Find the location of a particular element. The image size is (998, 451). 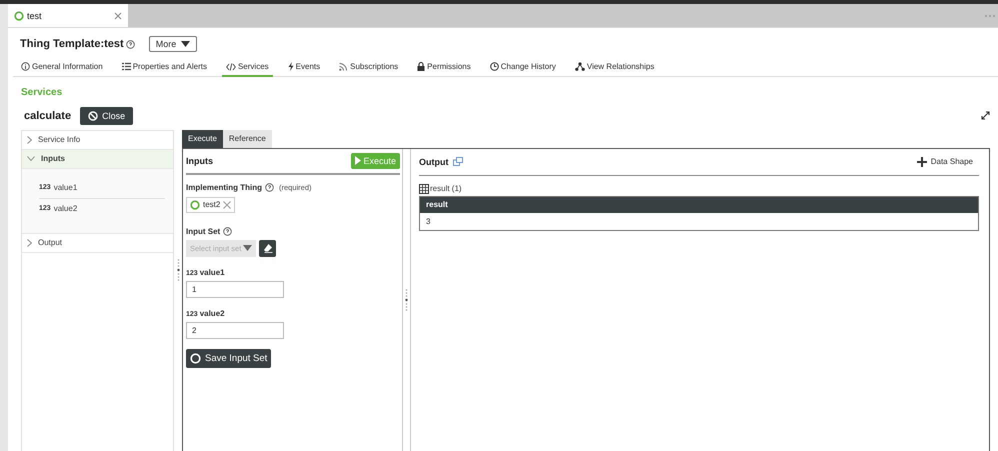

feed-icon is located at coordinates (343, 66).